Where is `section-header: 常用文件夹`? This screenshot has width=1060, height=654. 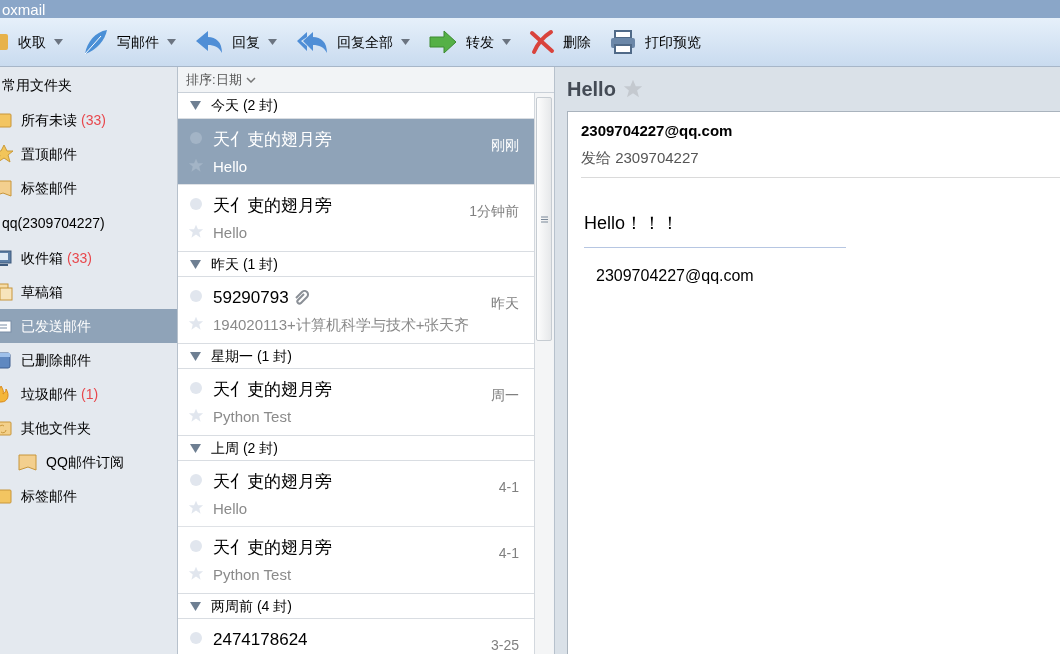 section-header: 常用文件夹 is located at coordinates (88, 85).